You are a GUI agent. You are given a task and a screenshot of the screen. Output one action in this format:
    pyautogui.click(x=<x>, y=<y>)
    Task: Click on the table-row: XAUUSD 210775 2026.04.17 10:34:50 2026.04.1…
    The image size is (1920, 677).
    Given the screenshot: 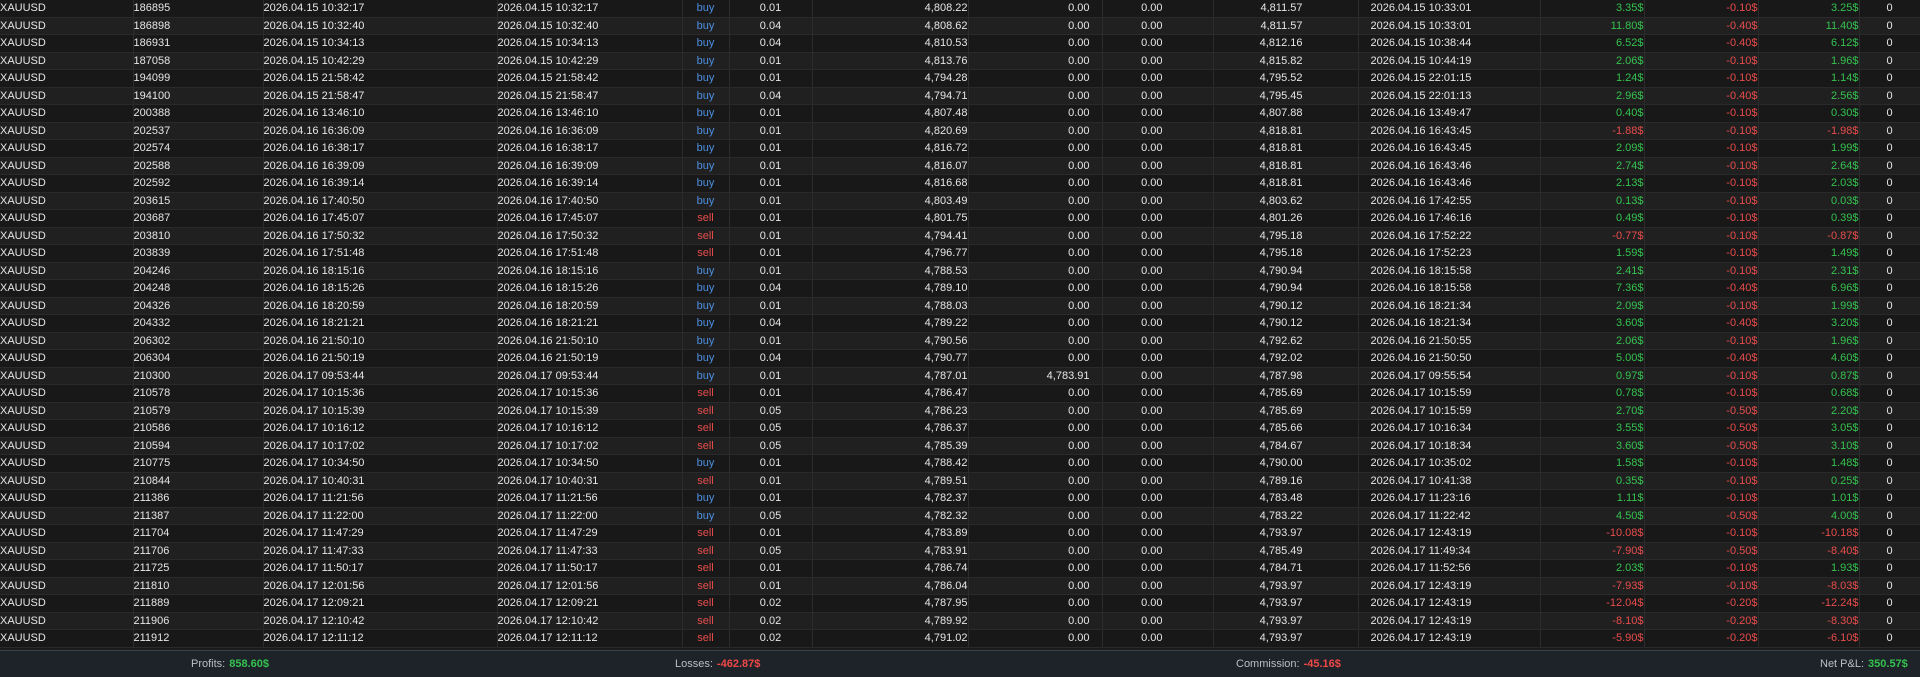 What is the action you would take?
    pyautogui.click(x=960, y=463)
    